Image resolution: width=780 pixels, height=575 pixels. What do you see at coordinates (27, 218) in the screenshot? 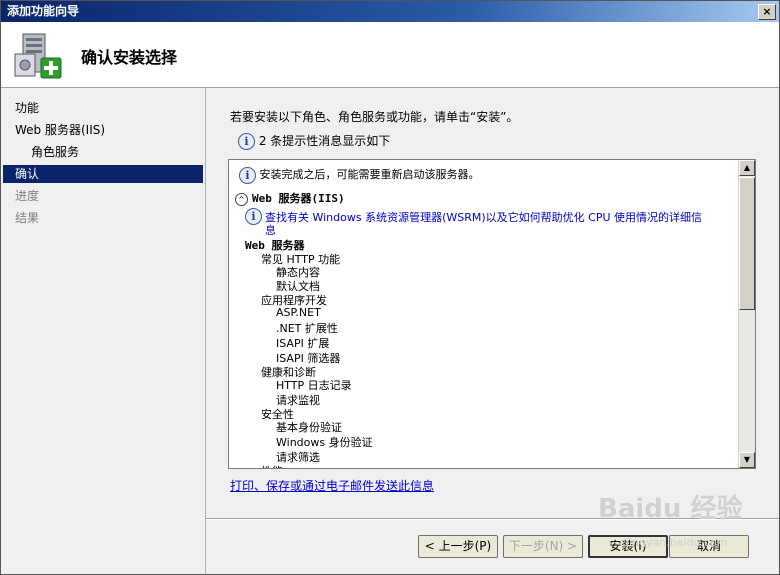
I see `nav-item-results: 结果` at bounding box center [27, 218].